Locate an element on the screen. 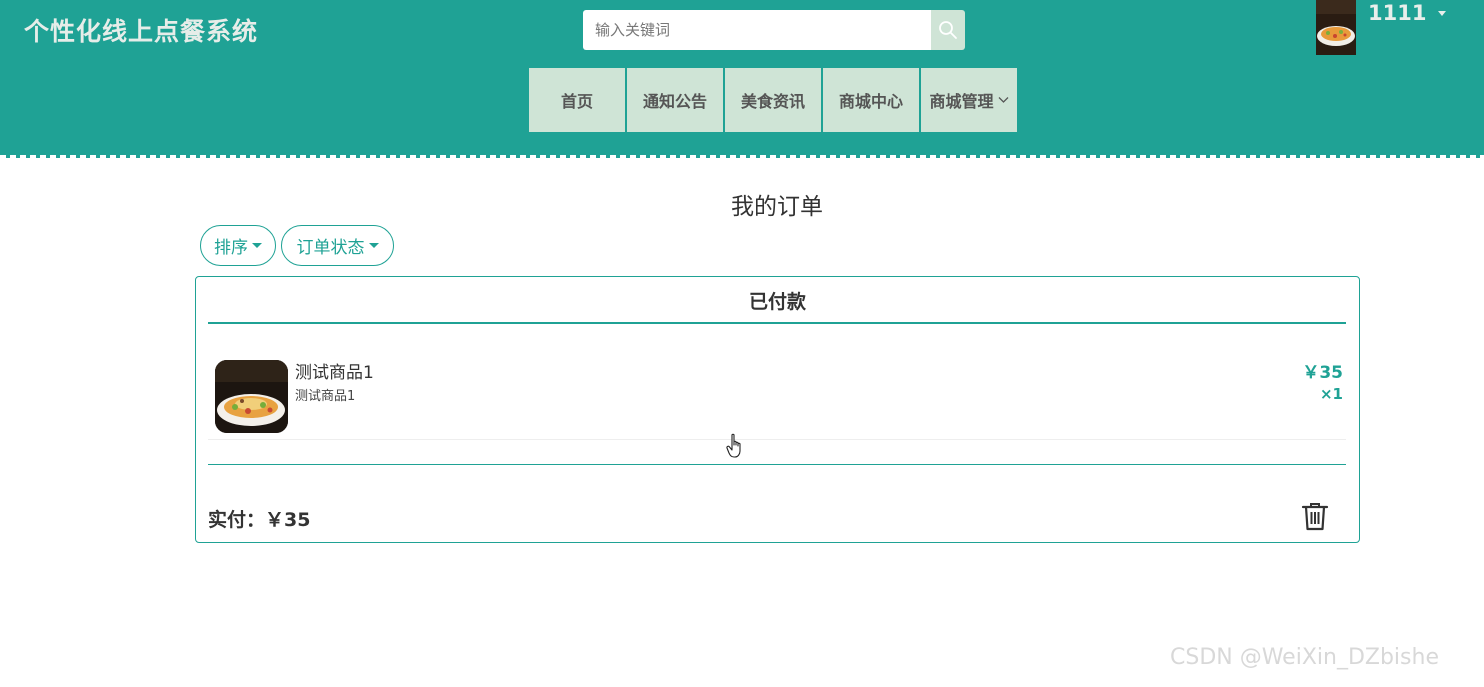 The height and width of the screenshot is (687, 1484). nav-label: 商城中心 is located at coordinates (870, 101).